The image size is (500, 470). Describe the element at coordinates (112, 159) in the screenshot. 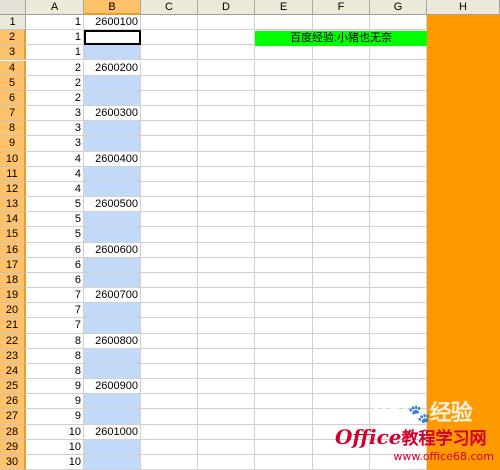

I see `cell-b: 2600400` at that location.